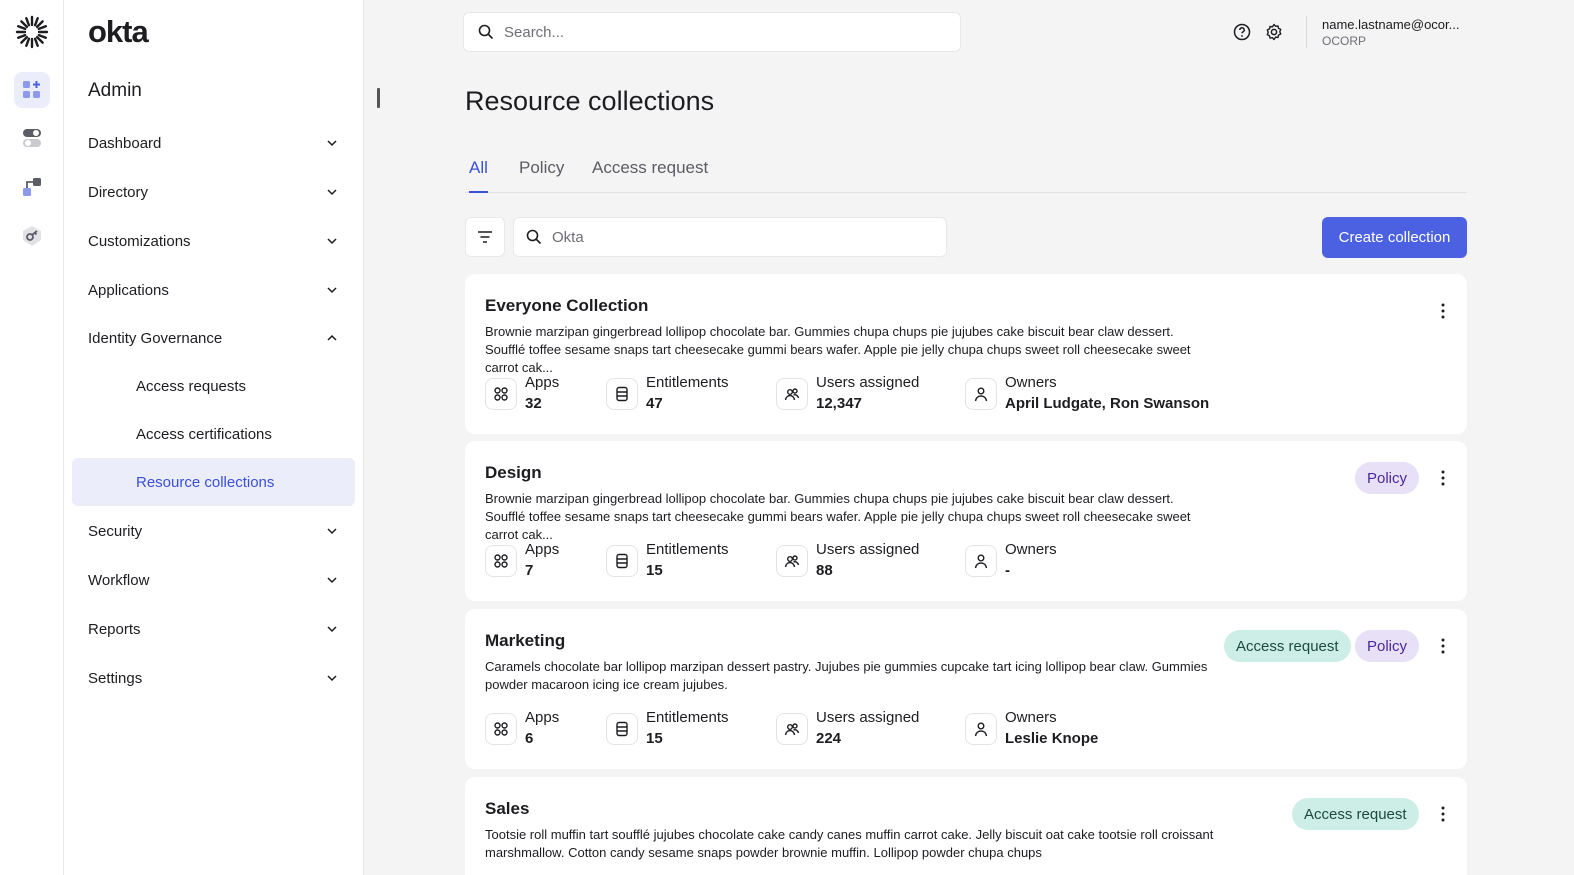 The height and width of the screenshot is (875, 1574). I want to click on sidebar-subitem-access-requests: Access requests, so click(213, 386).